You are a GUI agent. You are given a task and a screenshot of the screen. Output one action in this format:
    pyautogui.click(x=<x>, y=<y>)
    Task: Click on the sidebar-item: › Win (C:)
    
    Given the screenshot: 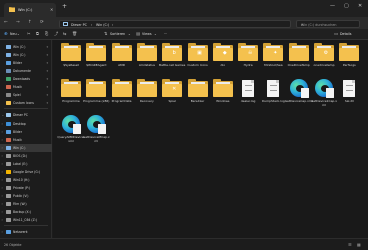 What is the action you would take?
    pyautogui.click(x=26, y=148)
    